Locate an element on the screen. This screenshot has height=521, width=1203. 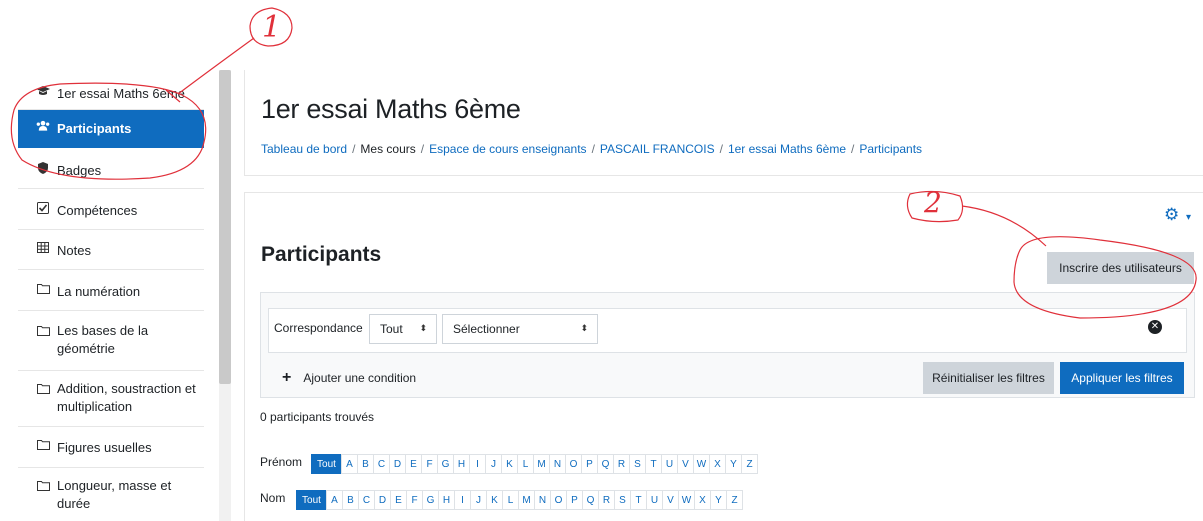
sidebar-item-section: Figures usuelles is located at coordinates (111, 447).